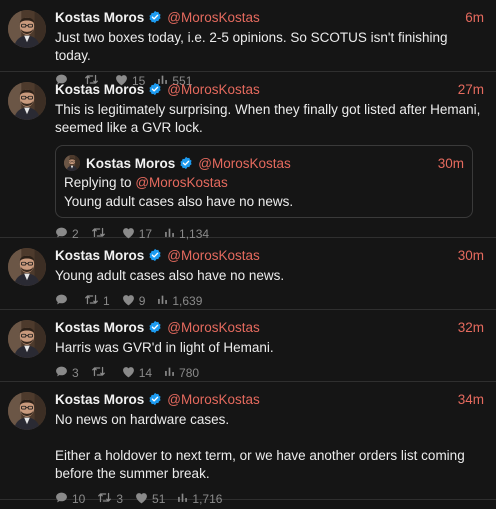 The image size is (496, 509). I want to click on timestamp: 34m, so click(471, 399).